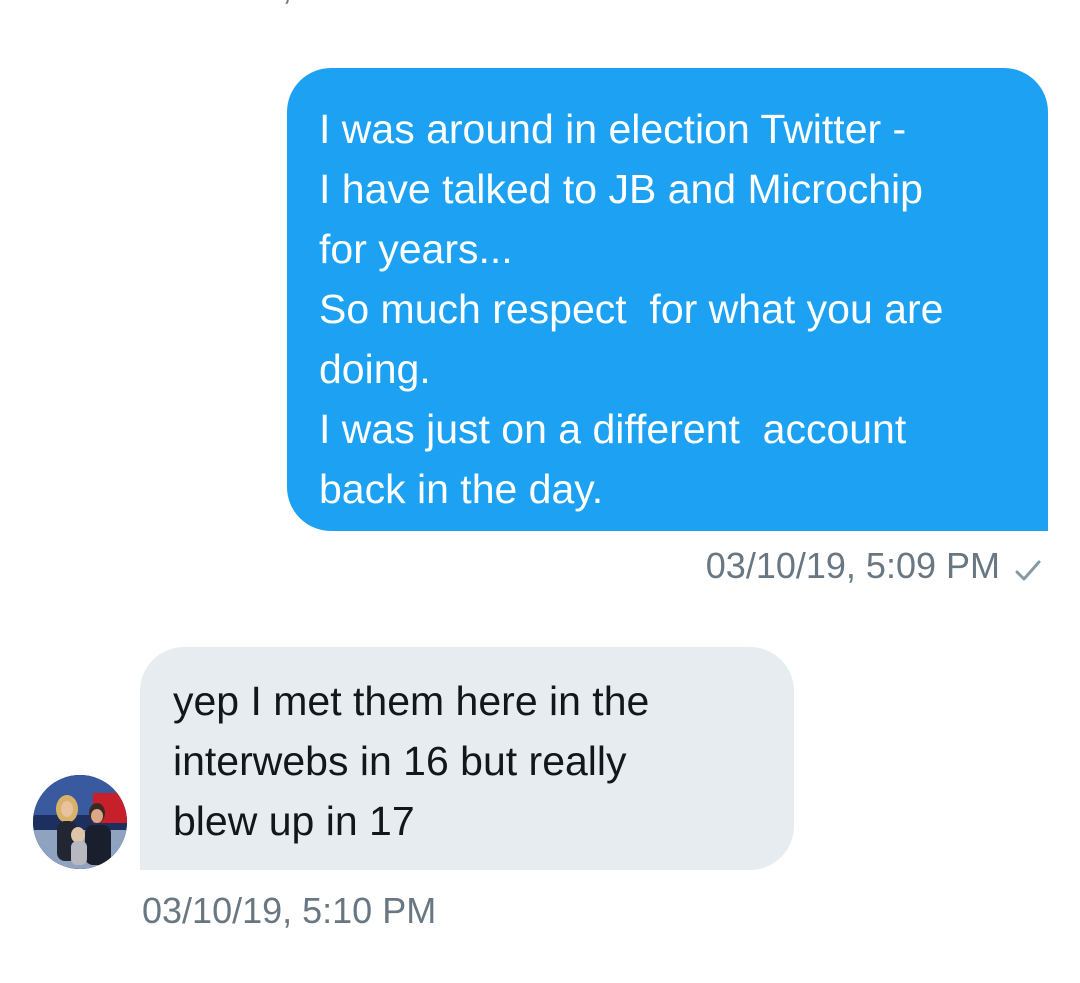 The image size is (1080, 983). Describe the element at coordinates (80, 822) in the screenshot. I see `avatar` at that location.